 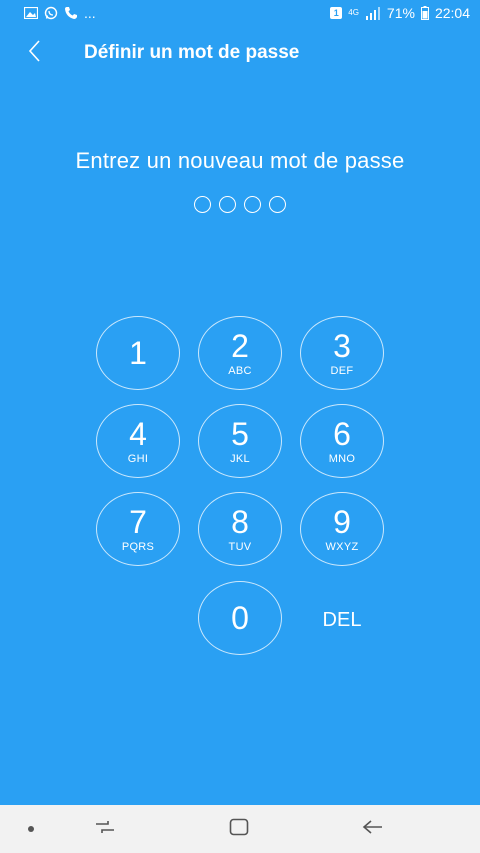 What do you see at coordinates (240, 160) in the screenshot?
I see `password-prompt: Entrez un nouveau mot de passe` at bounding box center [240, 160].